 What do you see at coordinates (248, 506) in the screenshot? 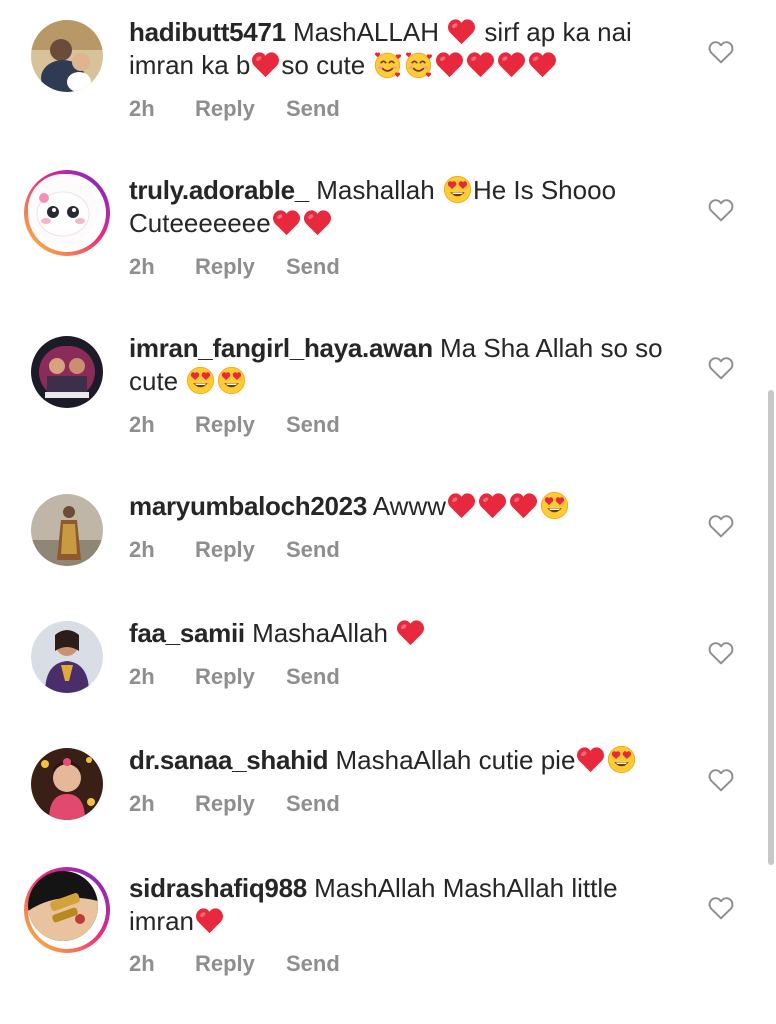
I see `comment-username: maryumbaloch2023` at bounding box center [248, 506].